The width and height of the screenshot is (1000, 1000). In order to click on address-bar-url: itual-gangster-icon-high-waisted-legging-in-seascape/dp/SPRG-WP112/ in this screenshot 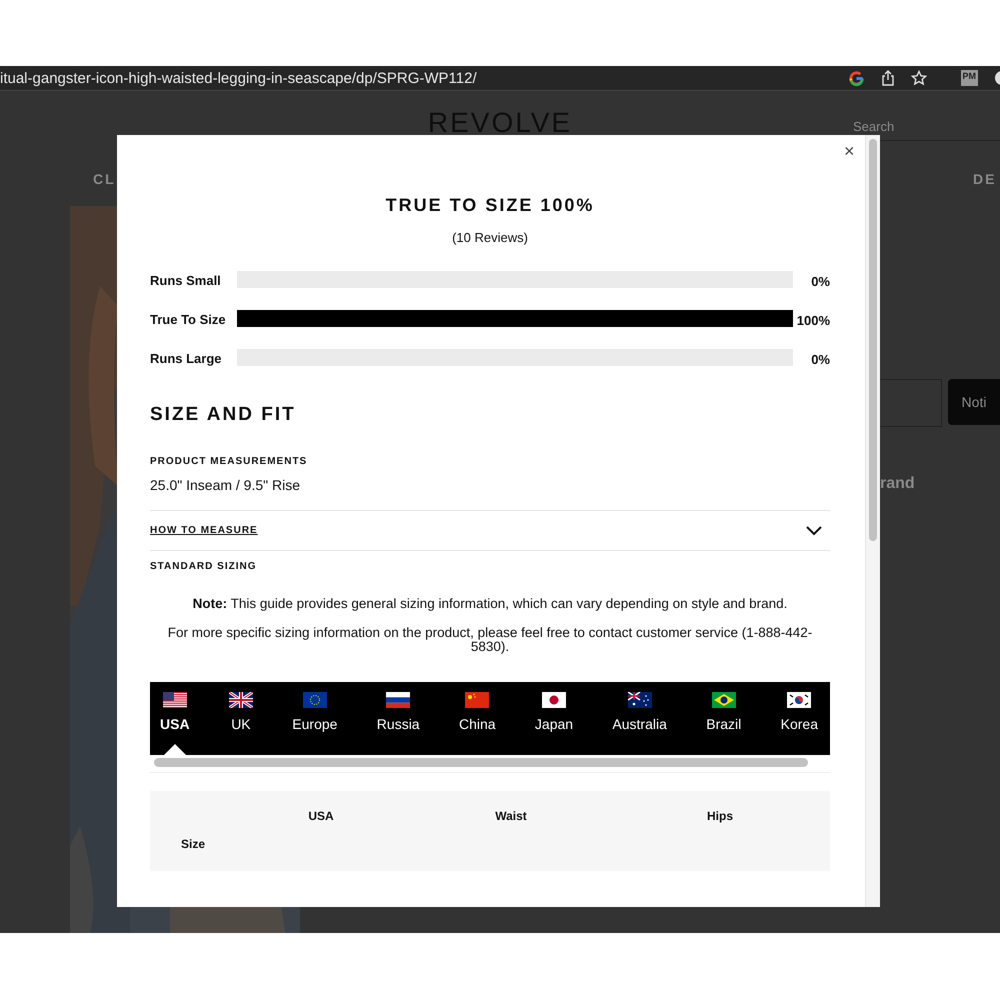, I will do `click(238, 78)`.